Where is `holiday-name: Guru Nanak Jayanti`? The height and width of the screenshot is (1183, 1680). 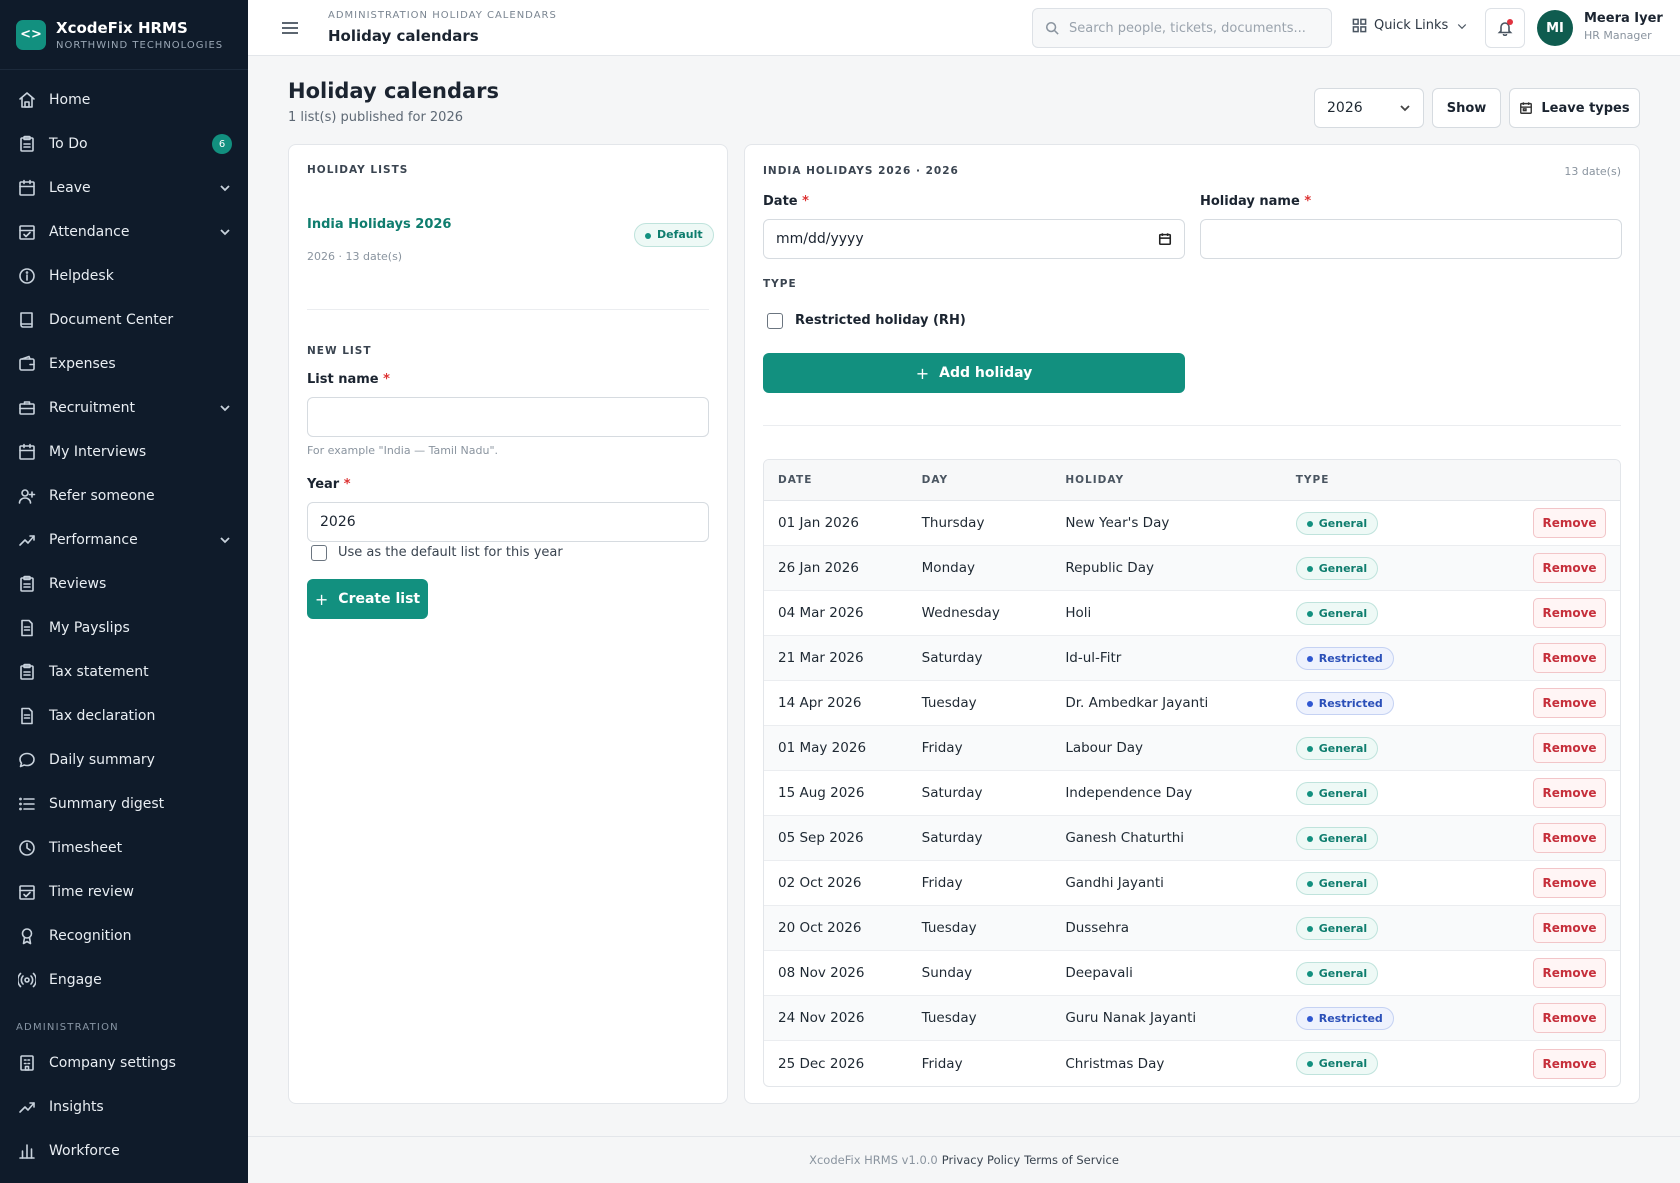 holiday-name: Guru Nanak Jayanti is located at coordinates (1131, 1018).